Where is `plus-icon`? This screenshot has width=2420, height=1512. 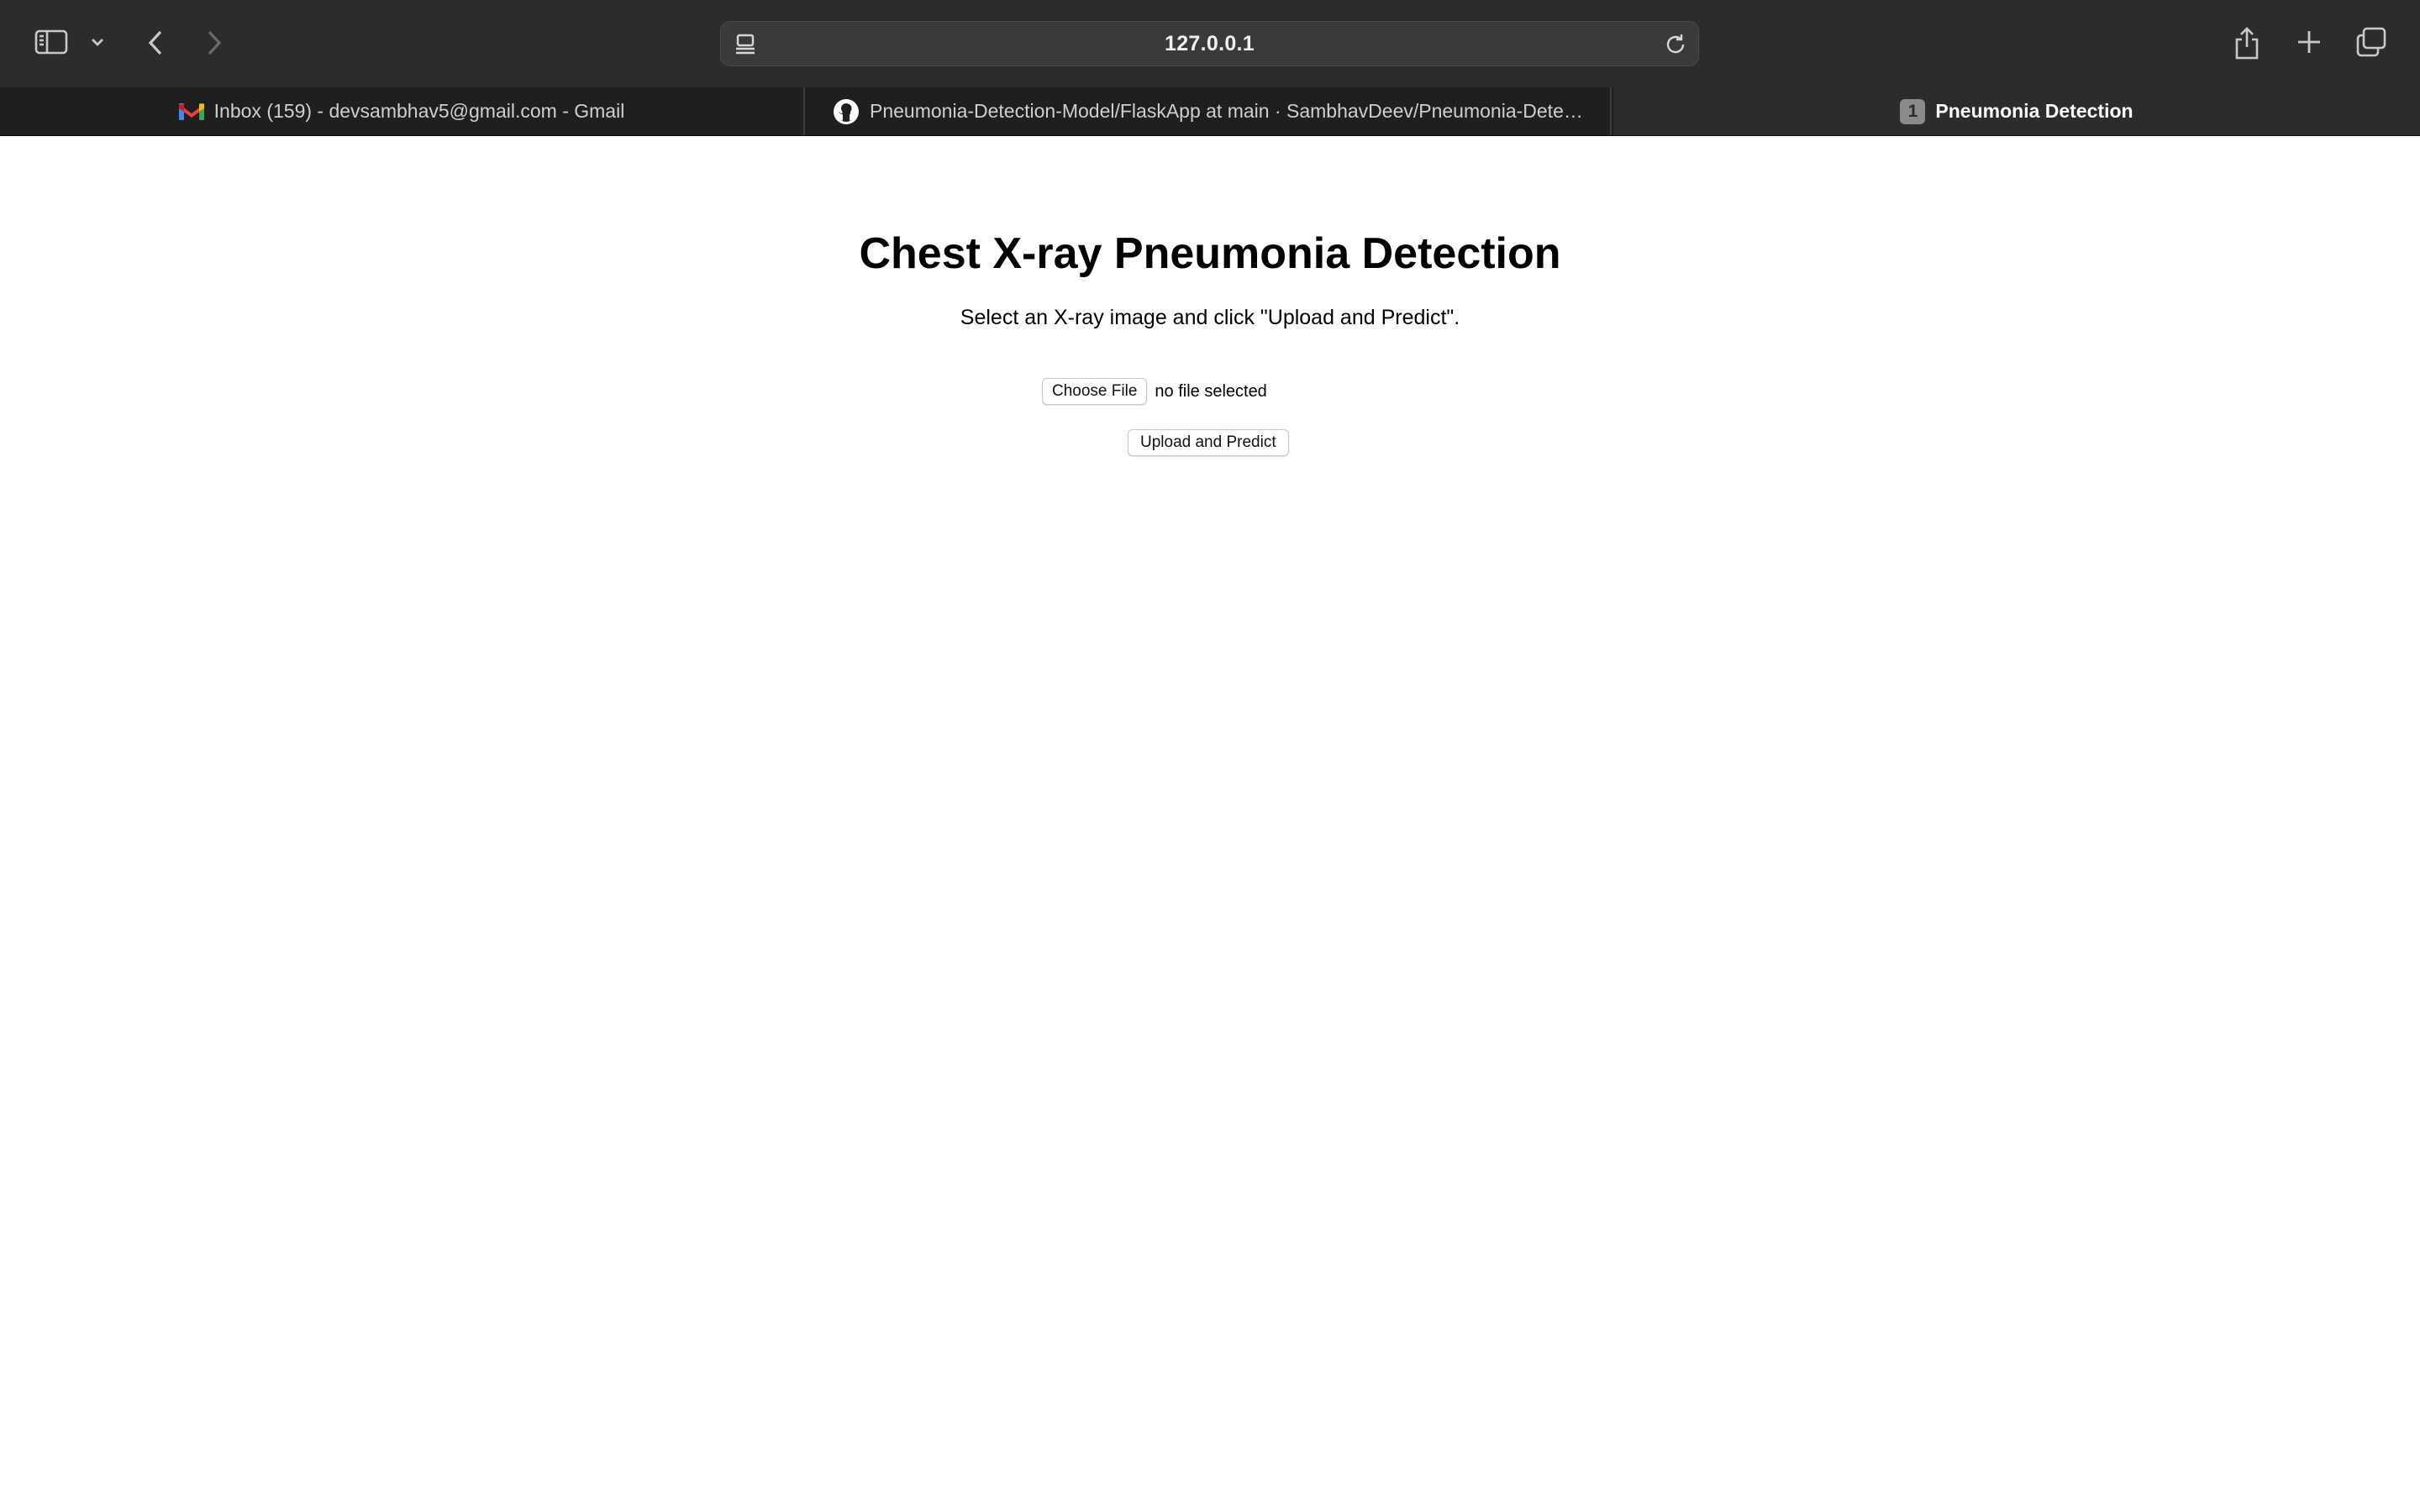 plus-icon is located at coordinates (2309, 42).